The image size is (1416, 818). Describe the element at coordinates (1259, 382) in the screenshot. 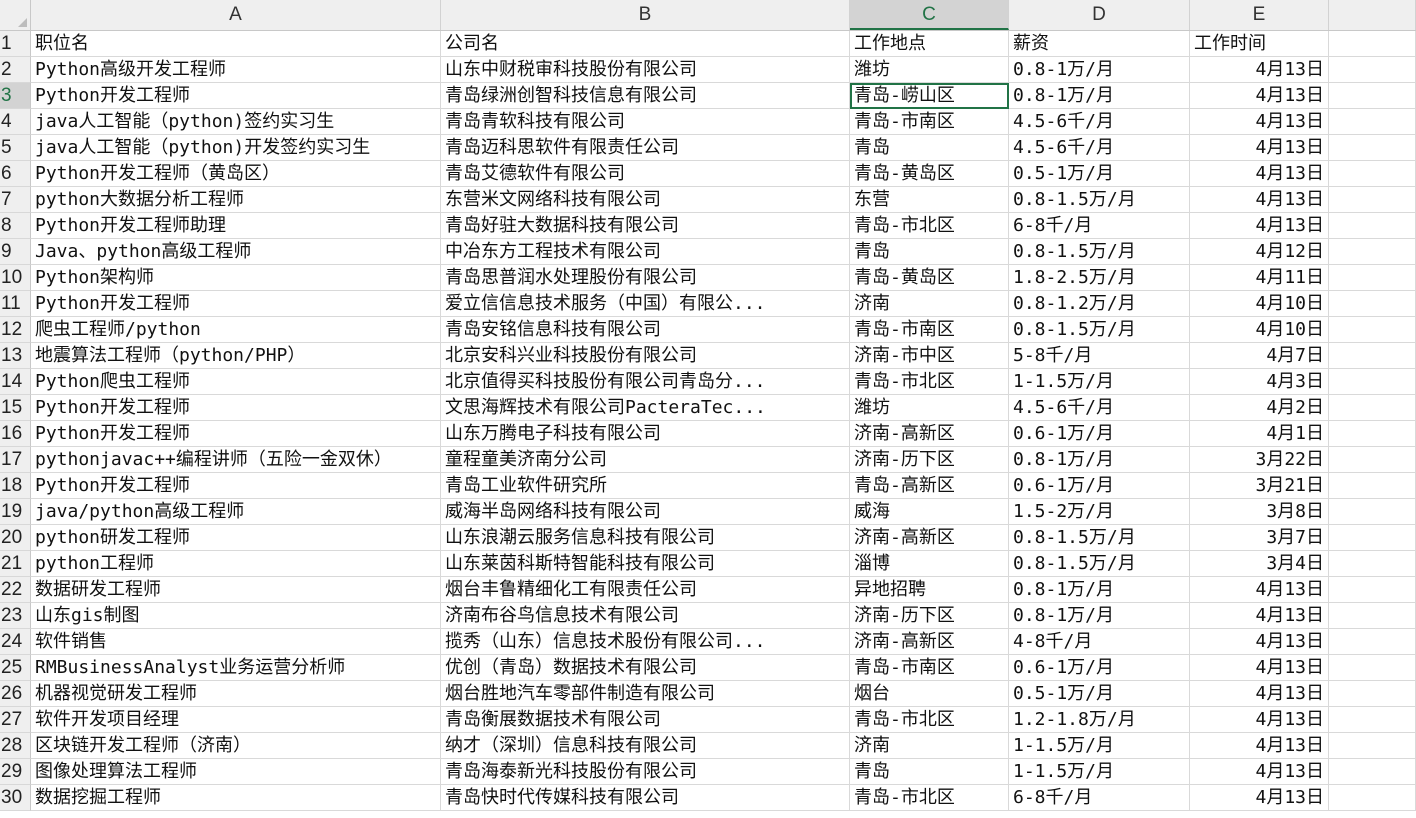

I see `date-cell: 4月3日` at that location.